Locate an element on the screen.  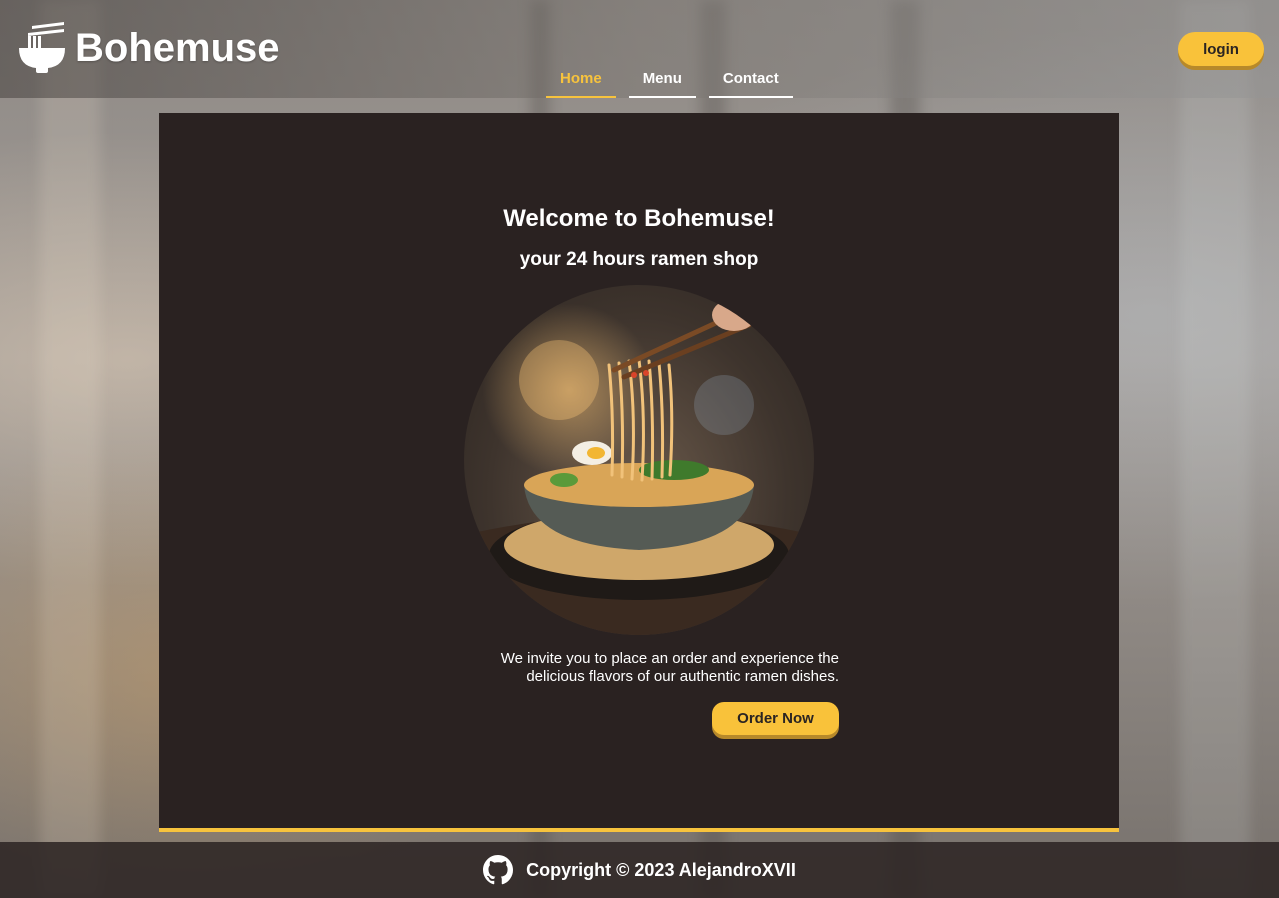
site-header: Bohemuse Home Menu Contact login is located at coordinates (639, 49).